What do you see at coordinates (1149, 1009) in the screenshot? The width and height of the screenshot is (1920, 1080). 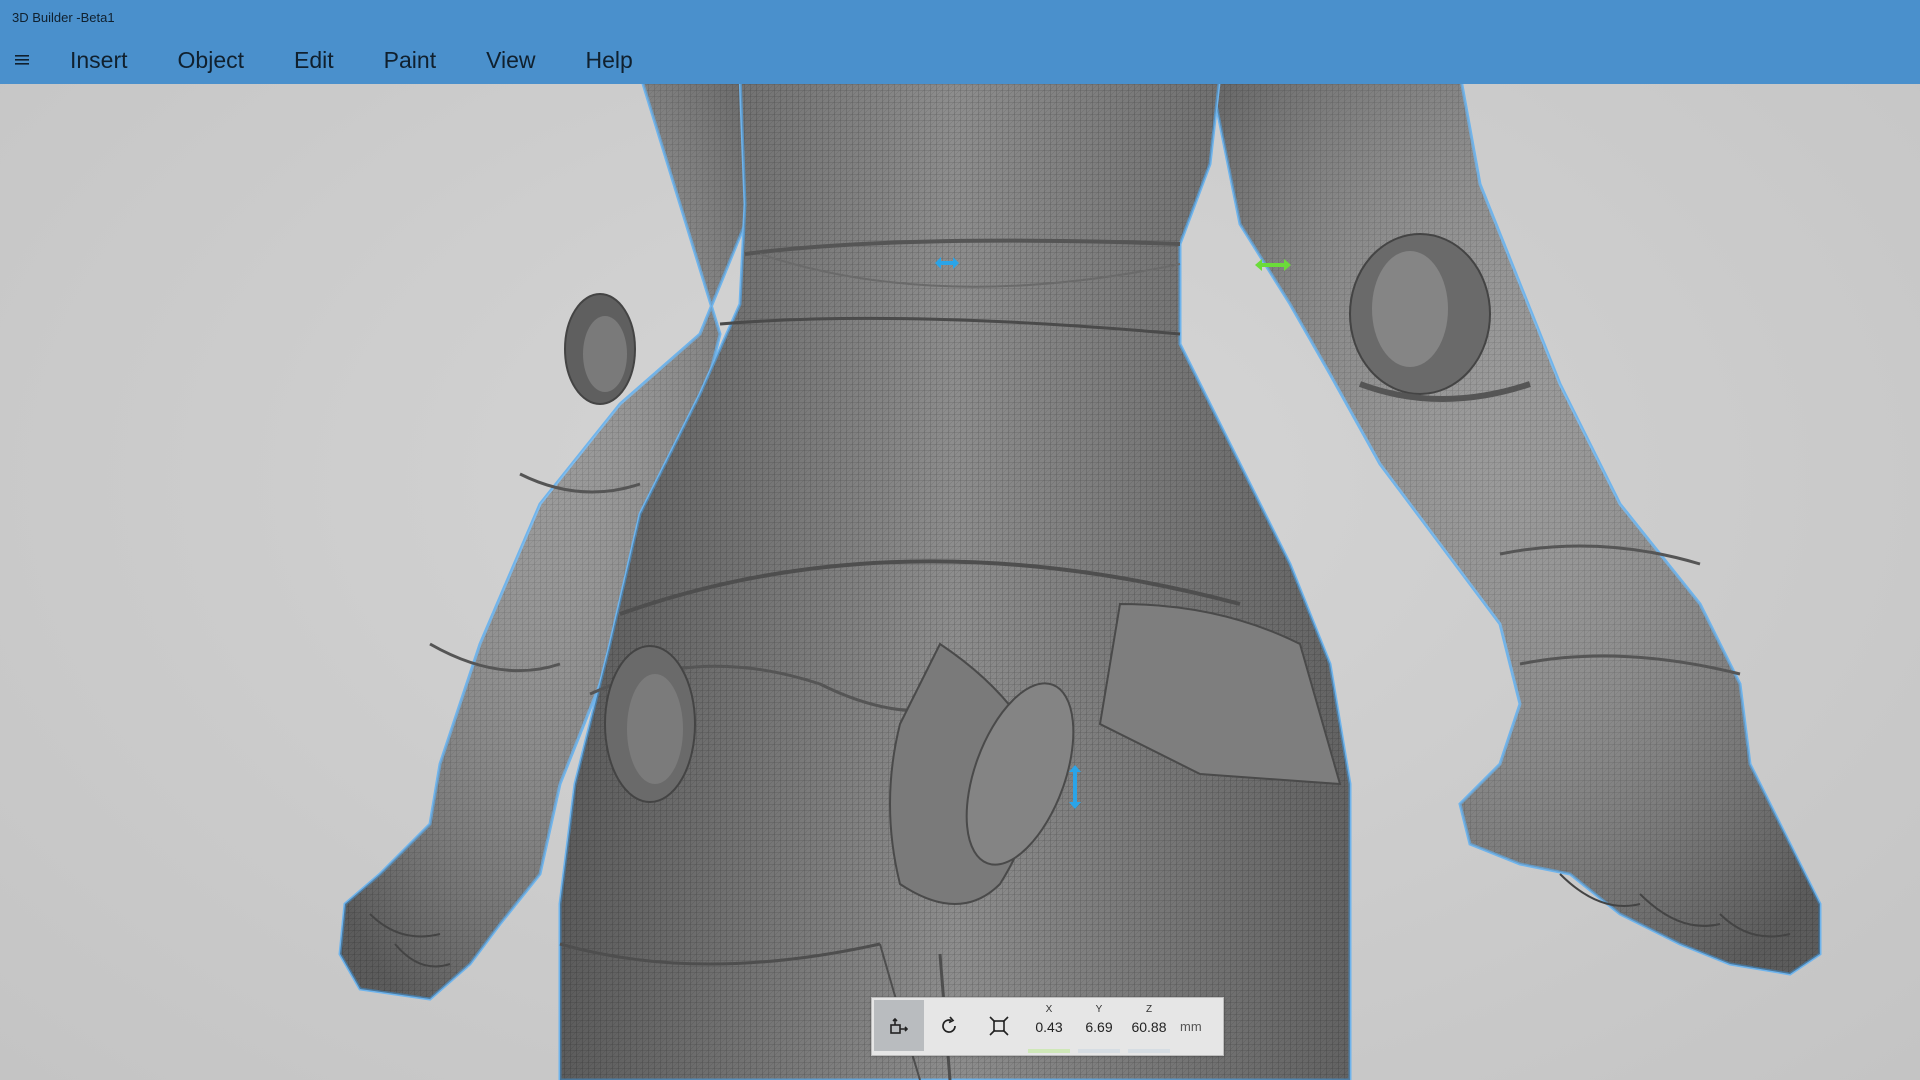 I see `coord-z-label: Z` at bounding box center [1149, 1009].